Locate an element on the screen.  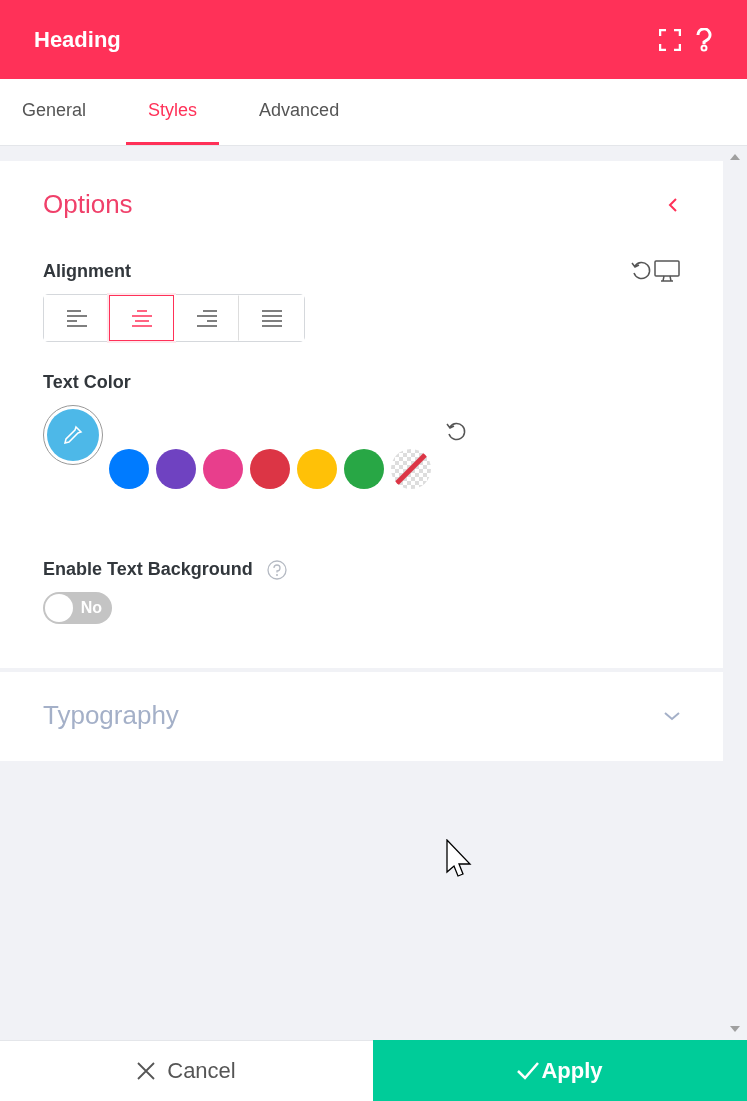
panel-title: Heading is located at coordinates (77, 39).